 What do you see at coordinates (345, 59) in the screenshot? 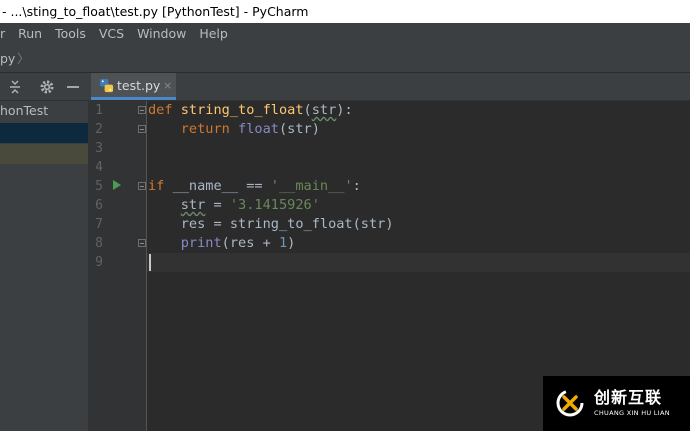
I see `navigation-bar: py 〉` at bounding box center [345, 59].